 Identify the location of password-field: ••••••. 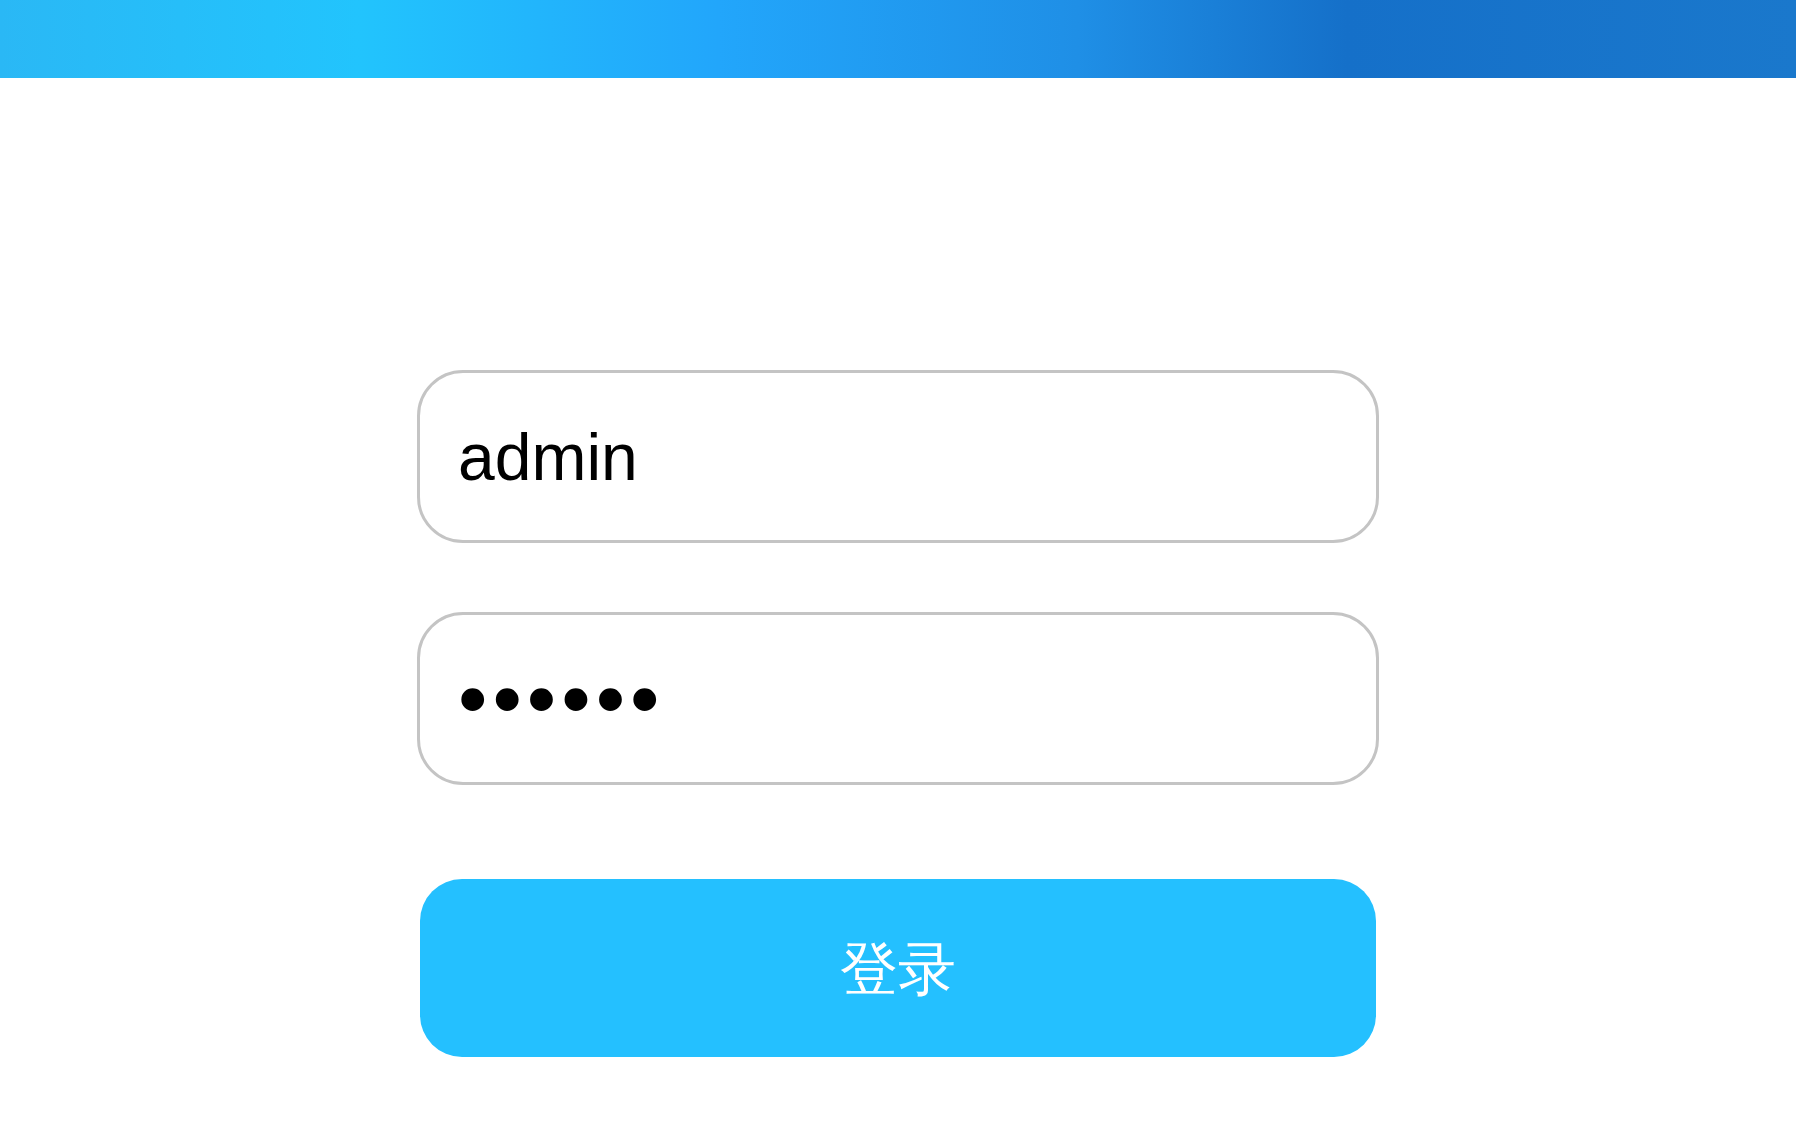
(898, 698).